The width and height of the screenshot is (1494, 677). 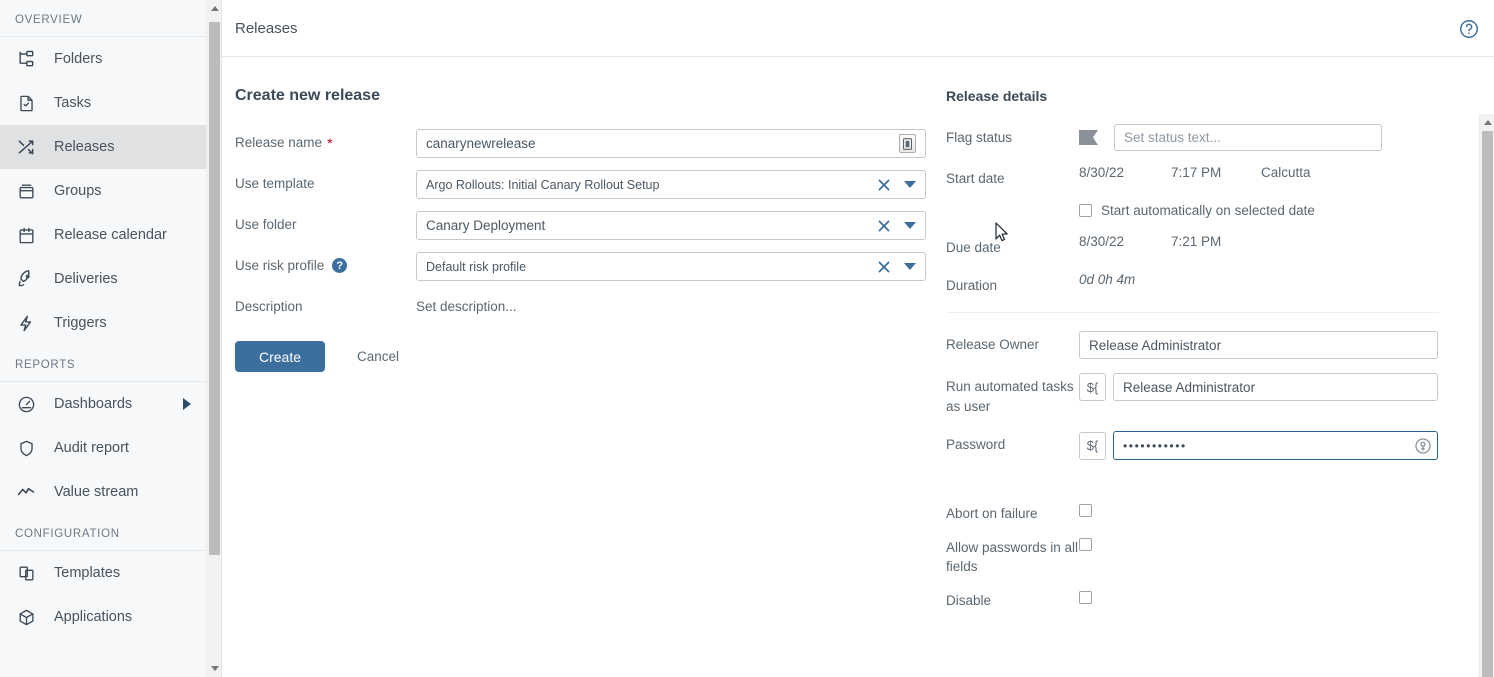 What do you see at coordinates (330, 142) in the screenshot?
I see `required-marker: *` at bounding box center [330, 142].